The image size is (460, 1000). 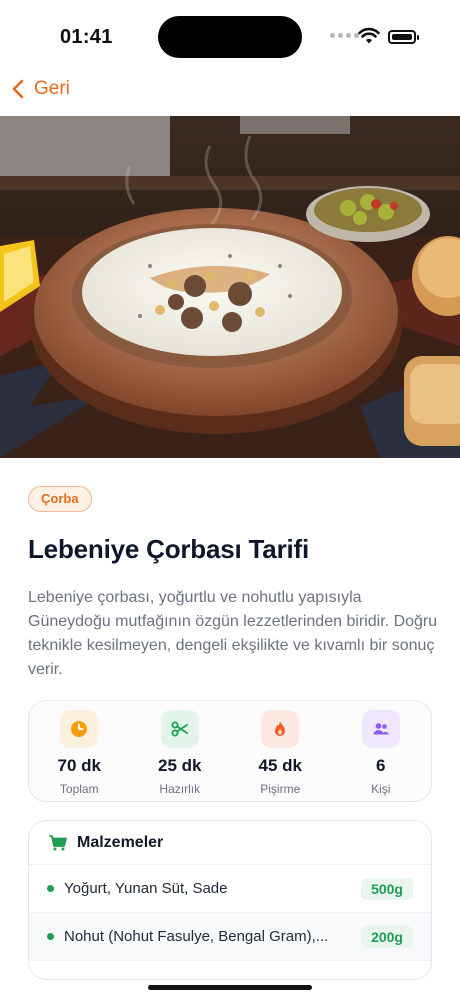 I want to click on status-time: 01:41, so click(x=86, y=37).